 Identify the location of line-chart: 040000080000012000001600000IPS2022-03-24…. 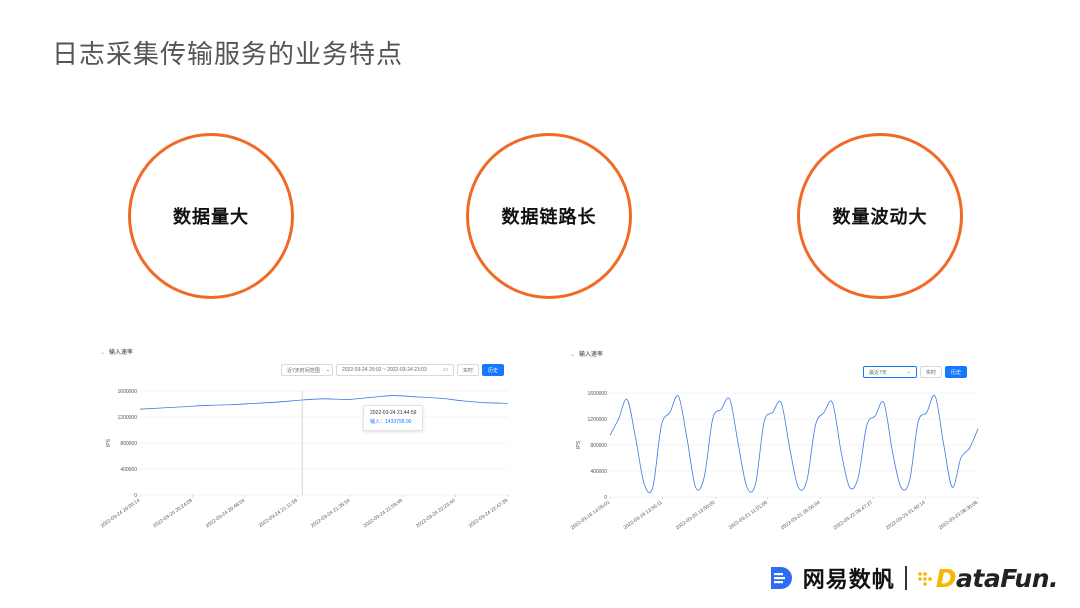
(305, 459).